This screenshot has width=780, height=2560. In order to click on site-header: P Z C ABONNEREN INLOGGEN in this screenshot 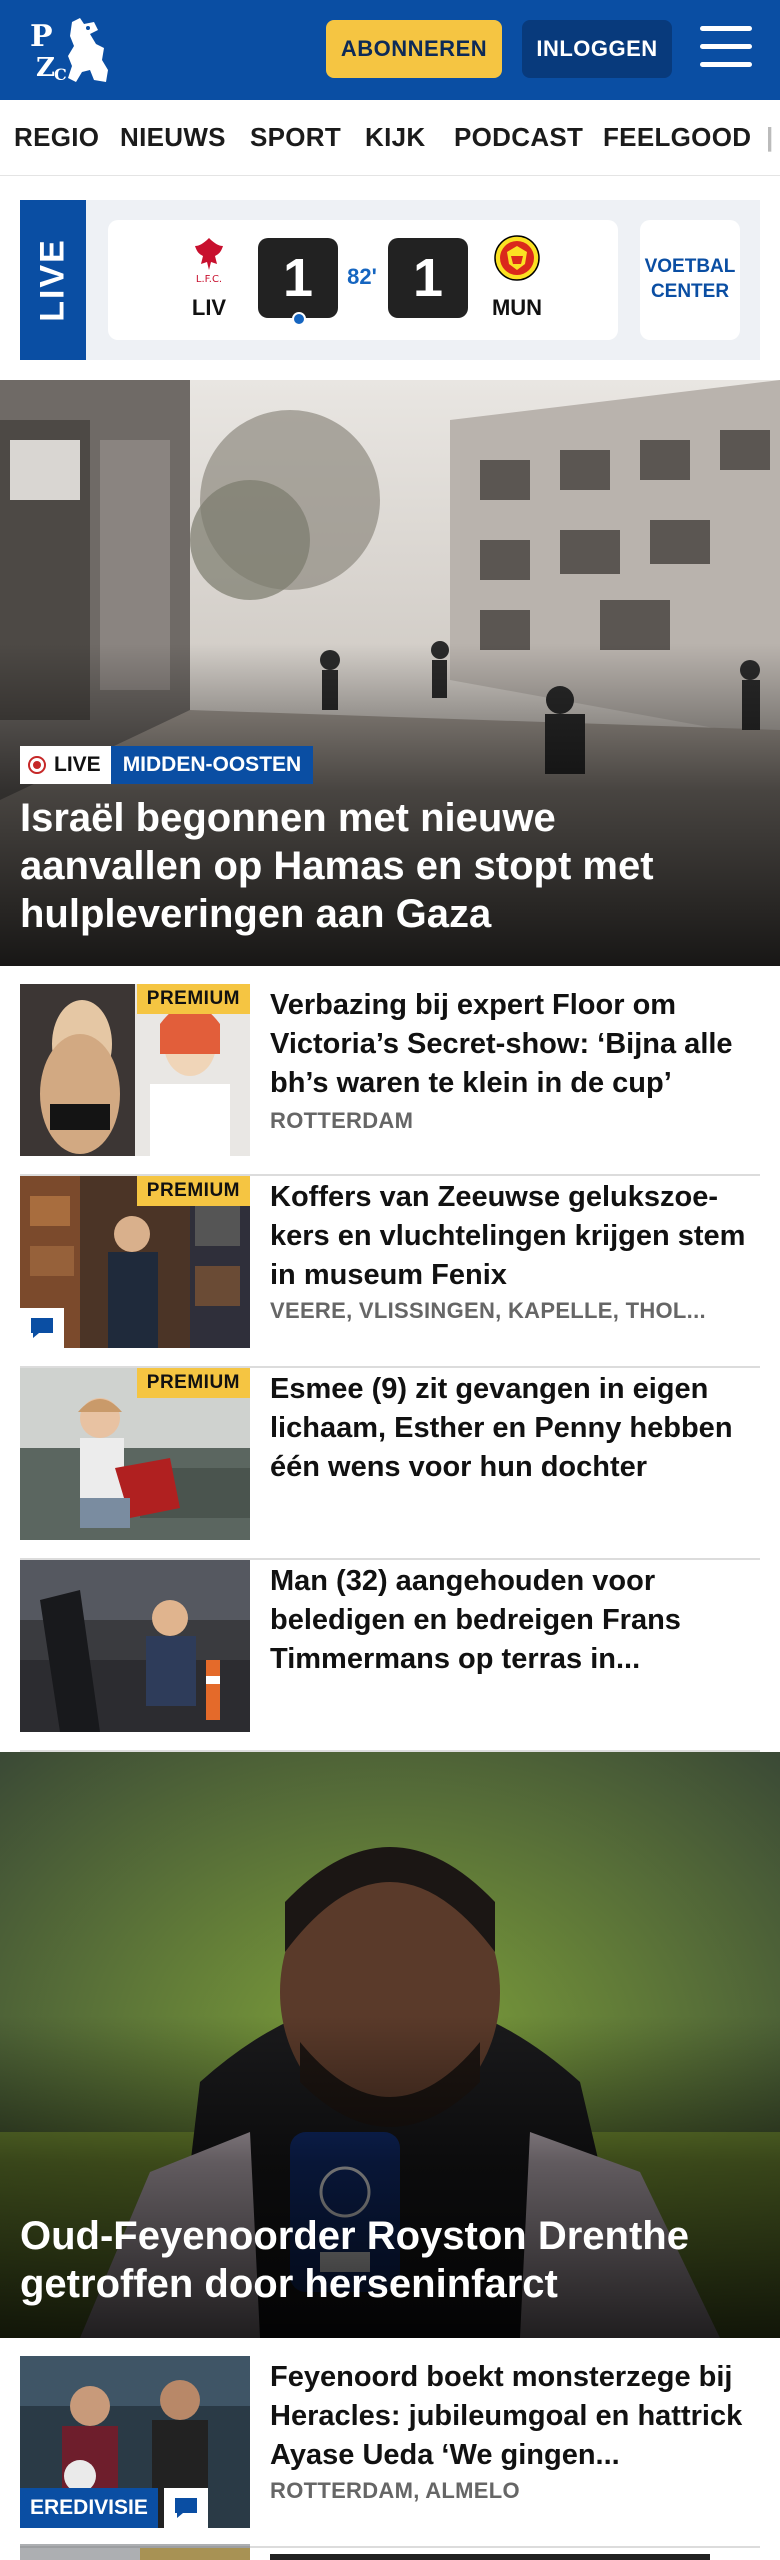, I will do `click(390, 50)`.